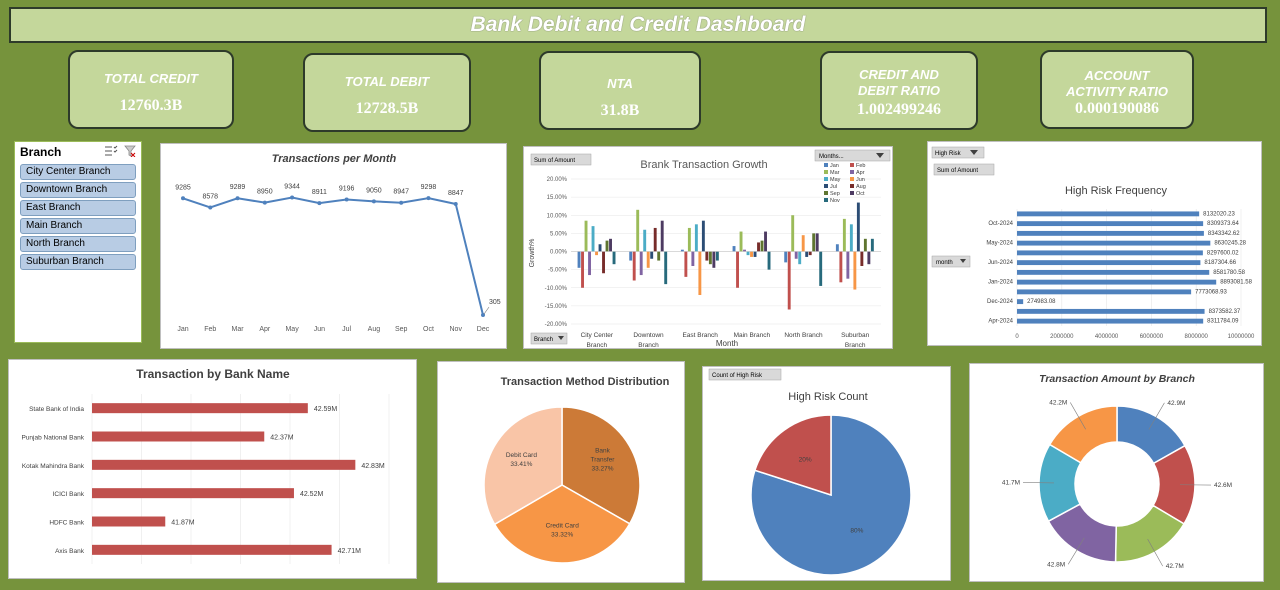  Describe the element at coordinates (374, 190) in the screenshot. I see `data-label: 9050` at that location.